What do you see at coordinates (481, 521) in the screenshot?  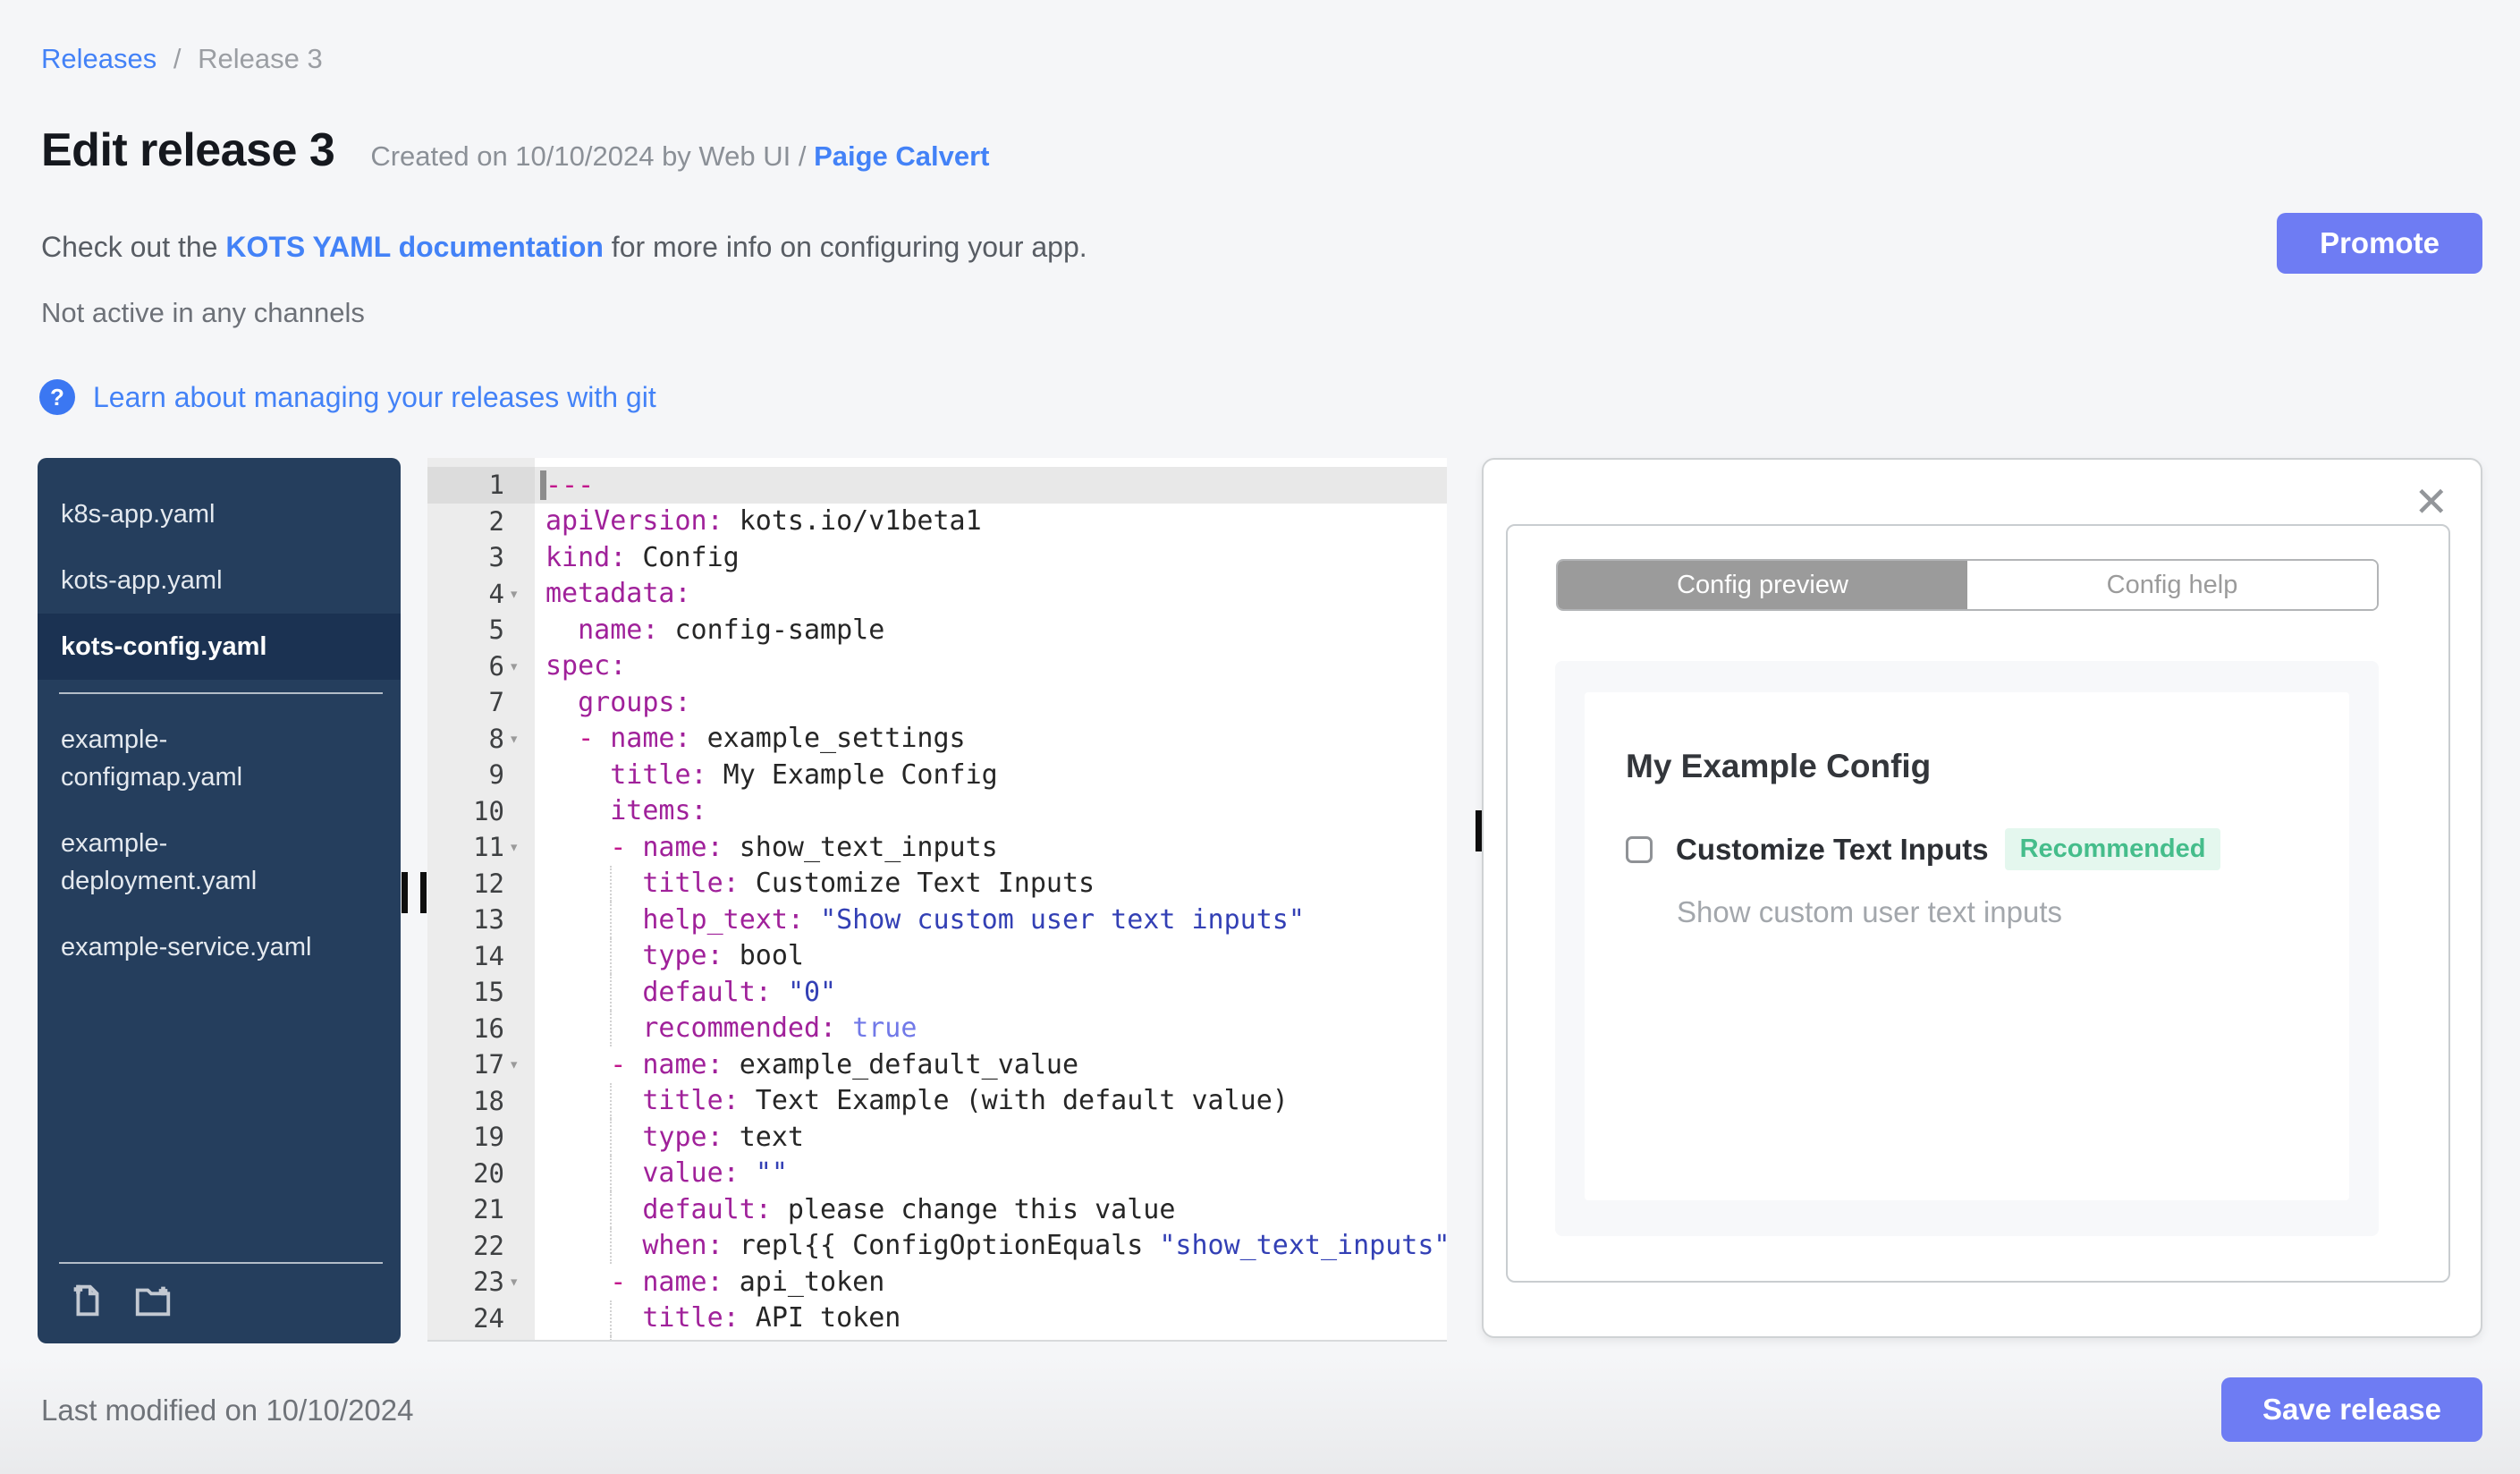 I see `line-number: 2` at bounding box center [481, 521].